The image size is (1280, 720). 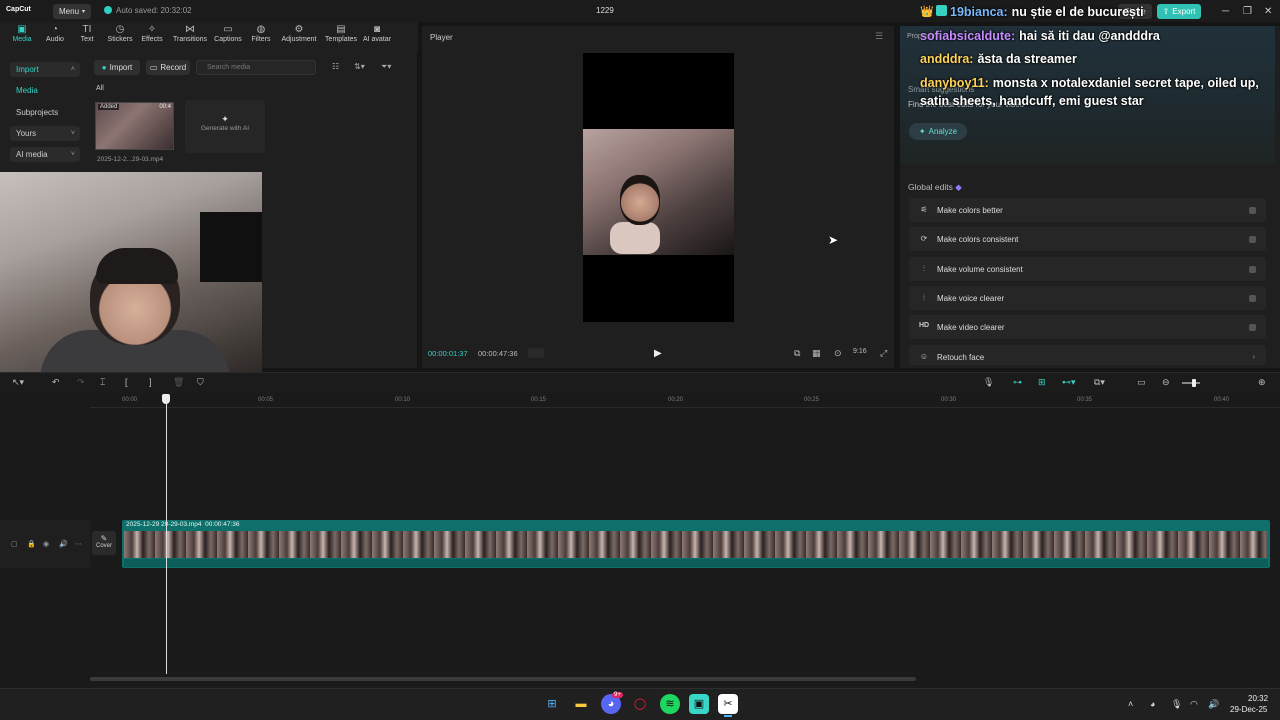 I want to click on capcut-active-icon: ✂, so click(x=728, y=704).